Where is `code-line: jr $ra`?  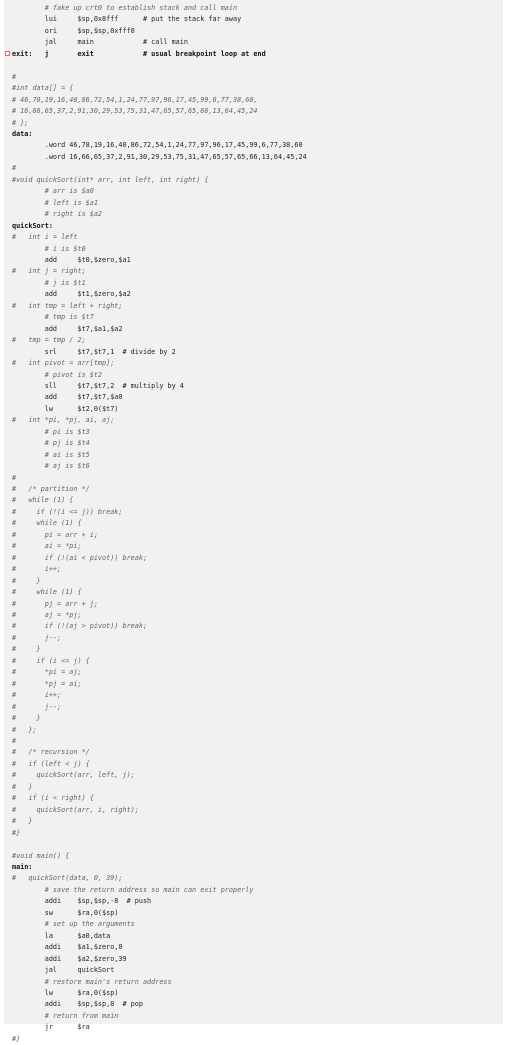
code-line: jr $ra is located at coordinates (159, 1027).